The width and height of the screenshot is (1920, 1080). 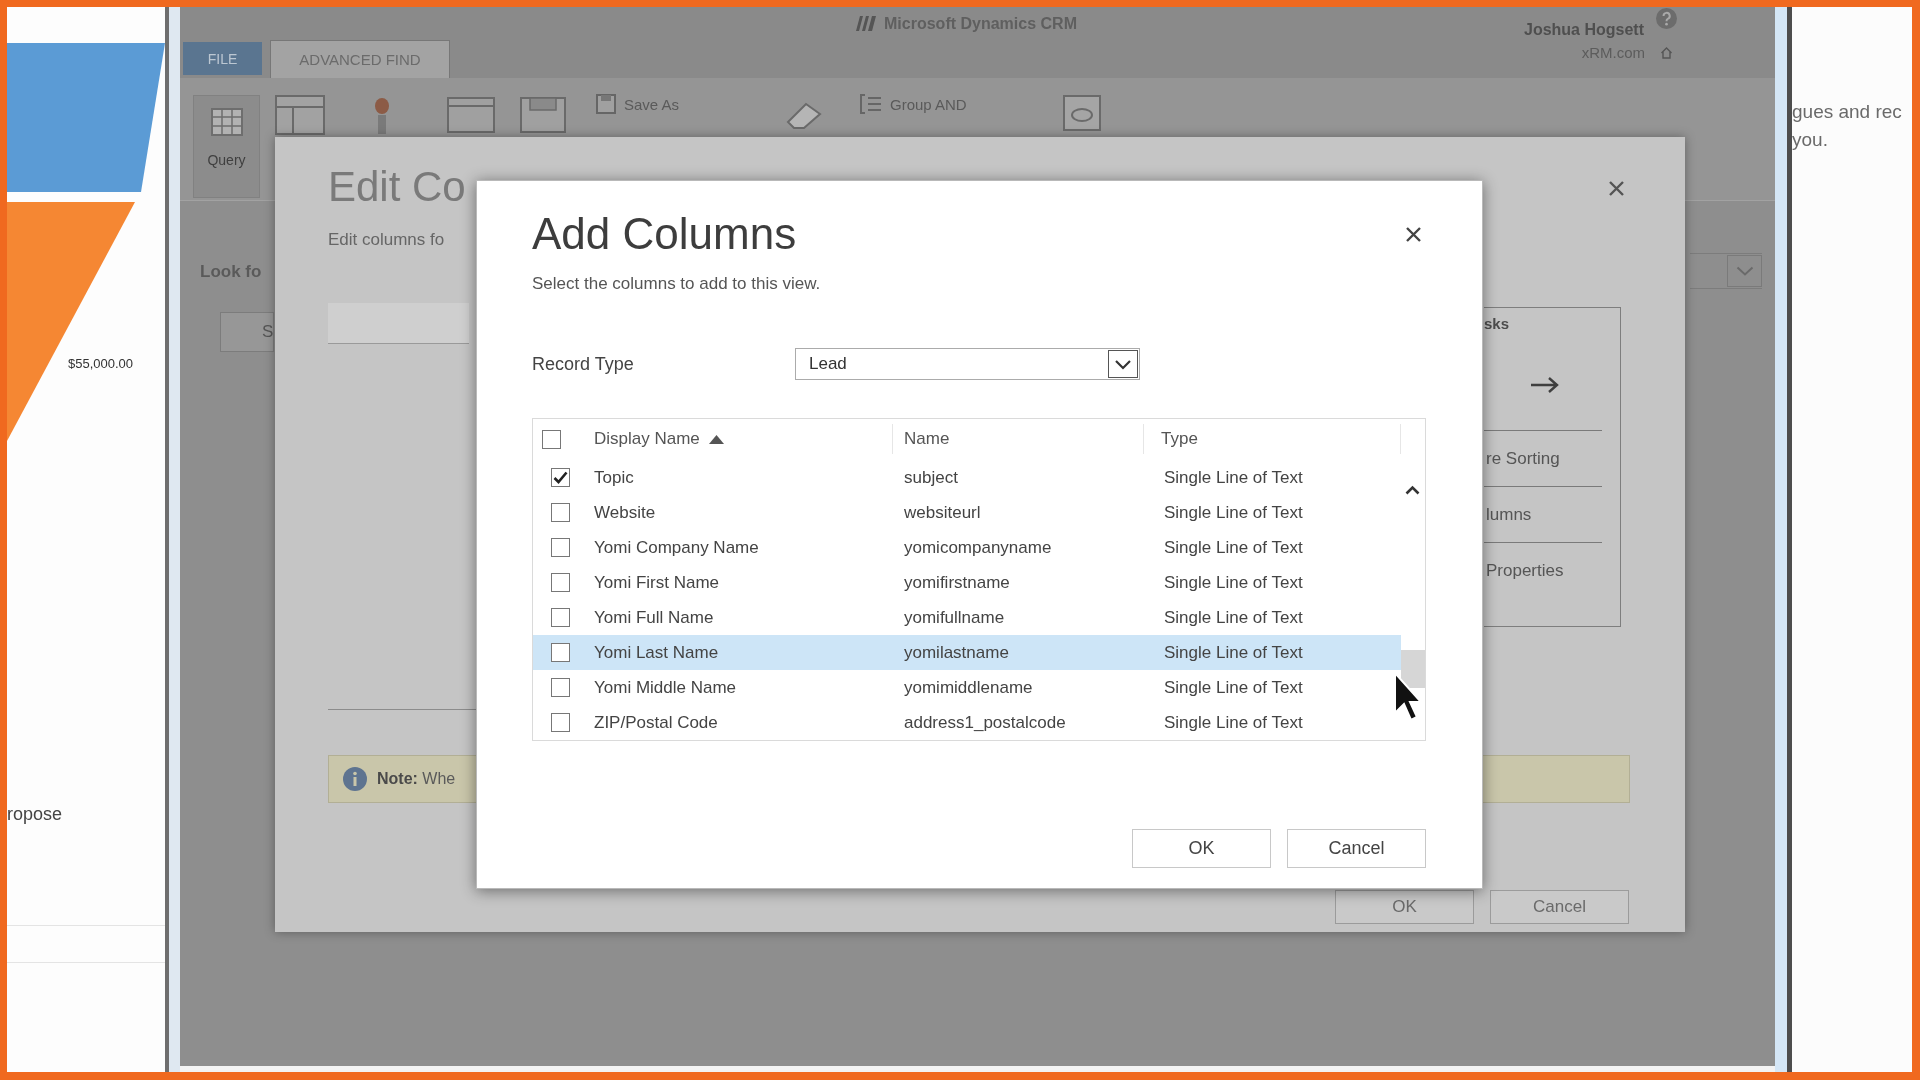 I want to click on task-link: lumns, so click(x=1509, y=514).